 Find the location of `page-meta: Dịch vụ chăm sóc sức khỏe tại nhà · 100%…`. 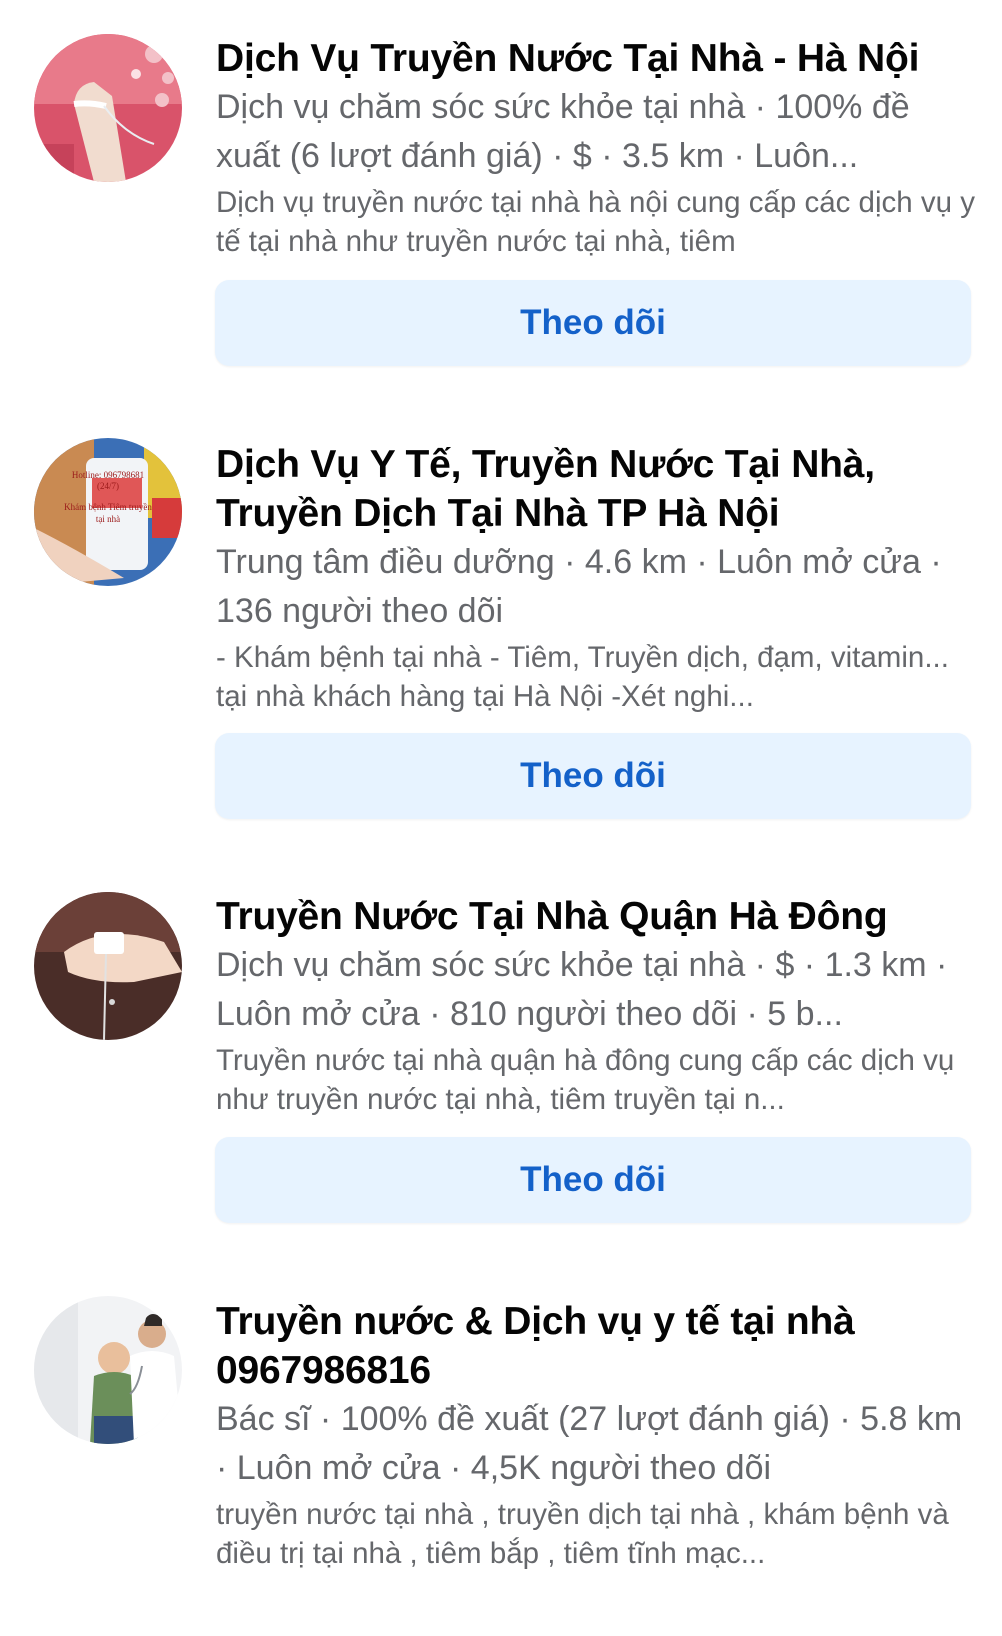

page-meta: Dịch vụ chăm sóc sức khỏe tại nhà · 100%… is located at coordinates (563, 131).